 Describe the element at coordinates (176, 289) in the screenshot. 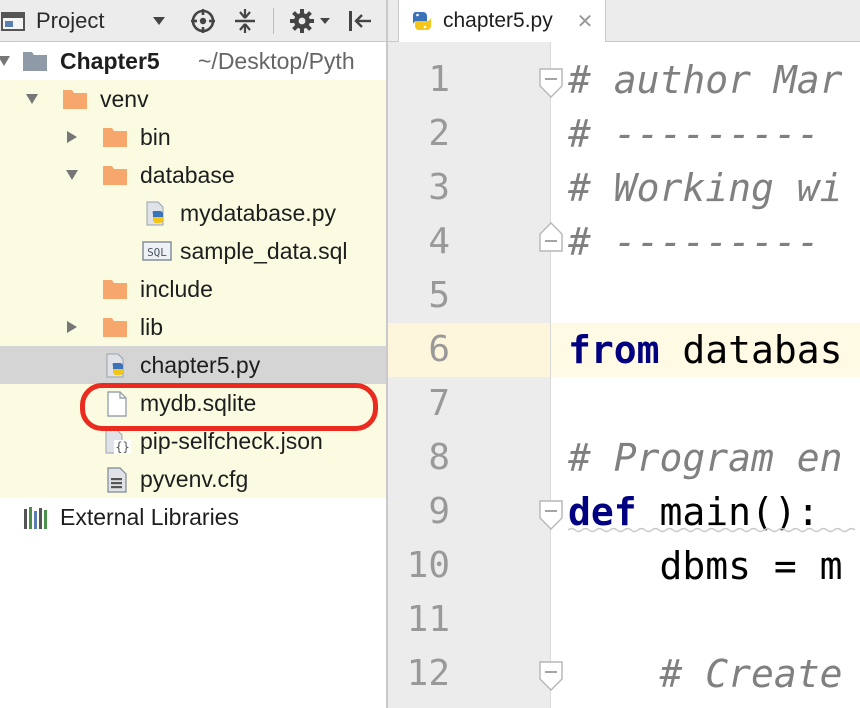

I see `tree-item-label: include` at that location.